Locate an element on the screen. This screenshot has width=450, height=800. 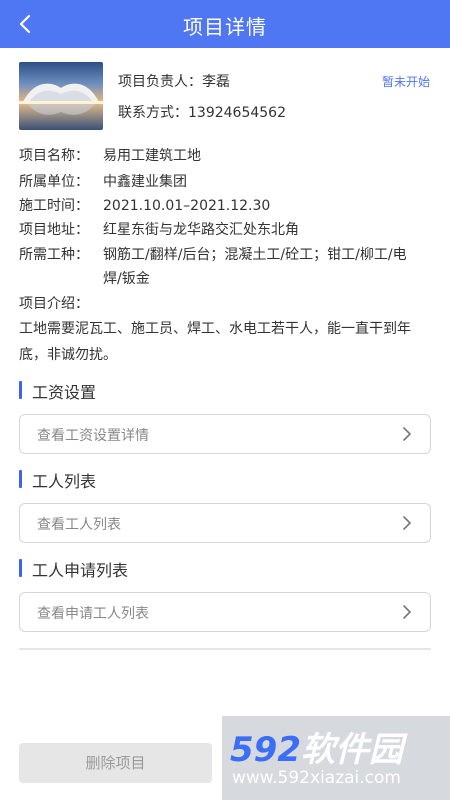
link-label: 查看申请工人列表 is located at coordinates (93, 614).